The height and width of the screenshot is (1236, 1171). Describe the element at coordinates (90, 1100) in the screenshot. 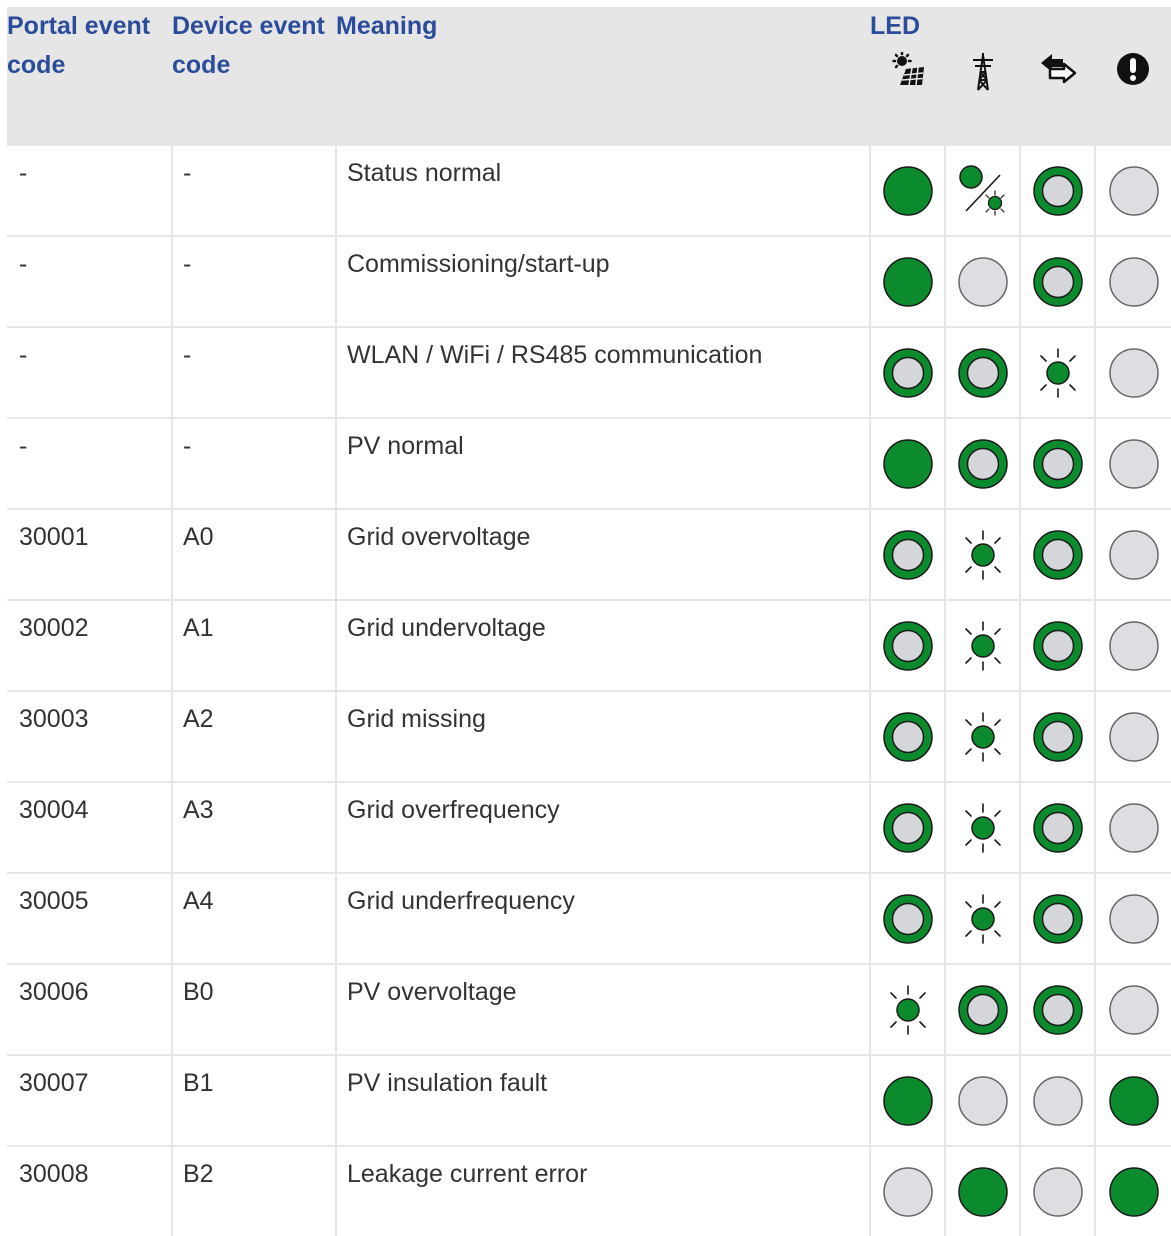

I see `portal-event-code-cell: 30007` at that location.